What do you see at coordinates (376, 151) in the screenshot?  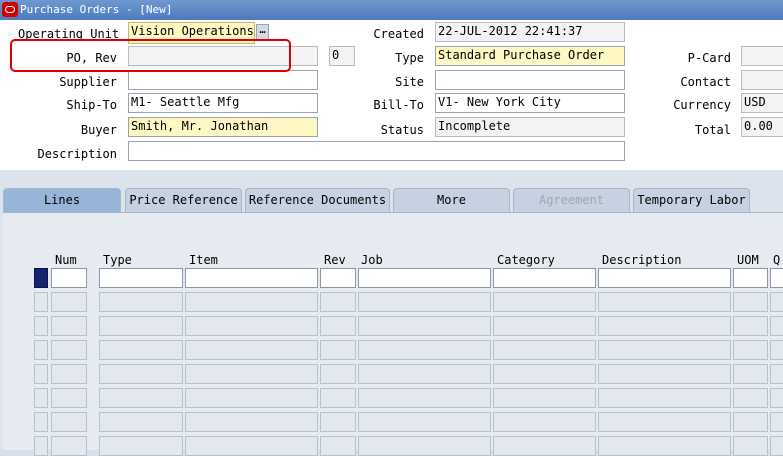 I see `description-field` at bounding box center [376, 151].